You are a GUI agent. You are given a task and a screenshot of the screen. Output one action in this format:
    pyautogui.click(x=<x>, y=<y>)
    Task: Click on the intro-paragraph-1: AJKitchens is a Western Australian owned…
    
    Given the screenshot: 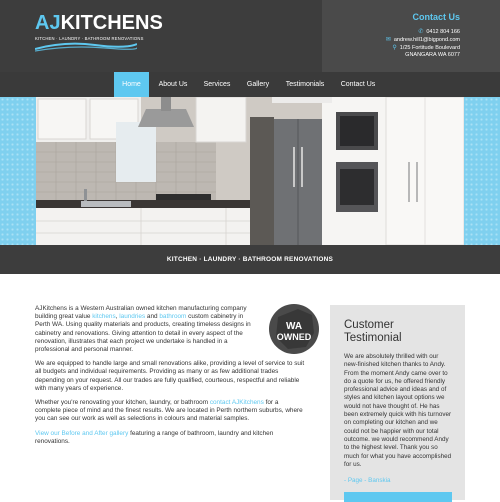 What is the action you would take?
    pyautogui.click(x=145, y=329)
    